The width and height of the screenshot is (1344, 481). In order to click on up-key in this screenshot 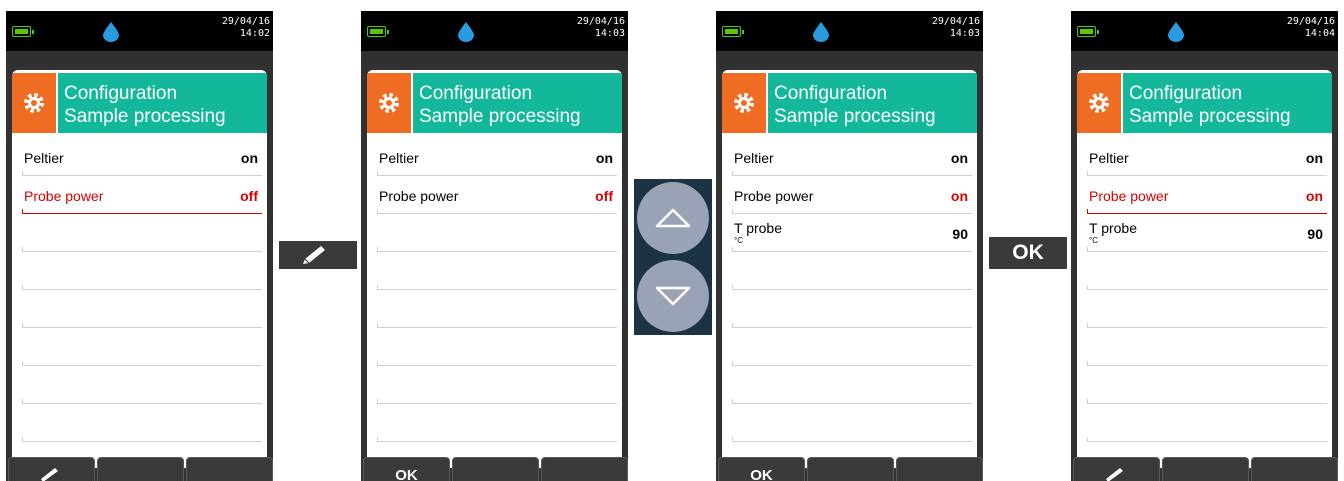, I will do `click(673, 218)`.